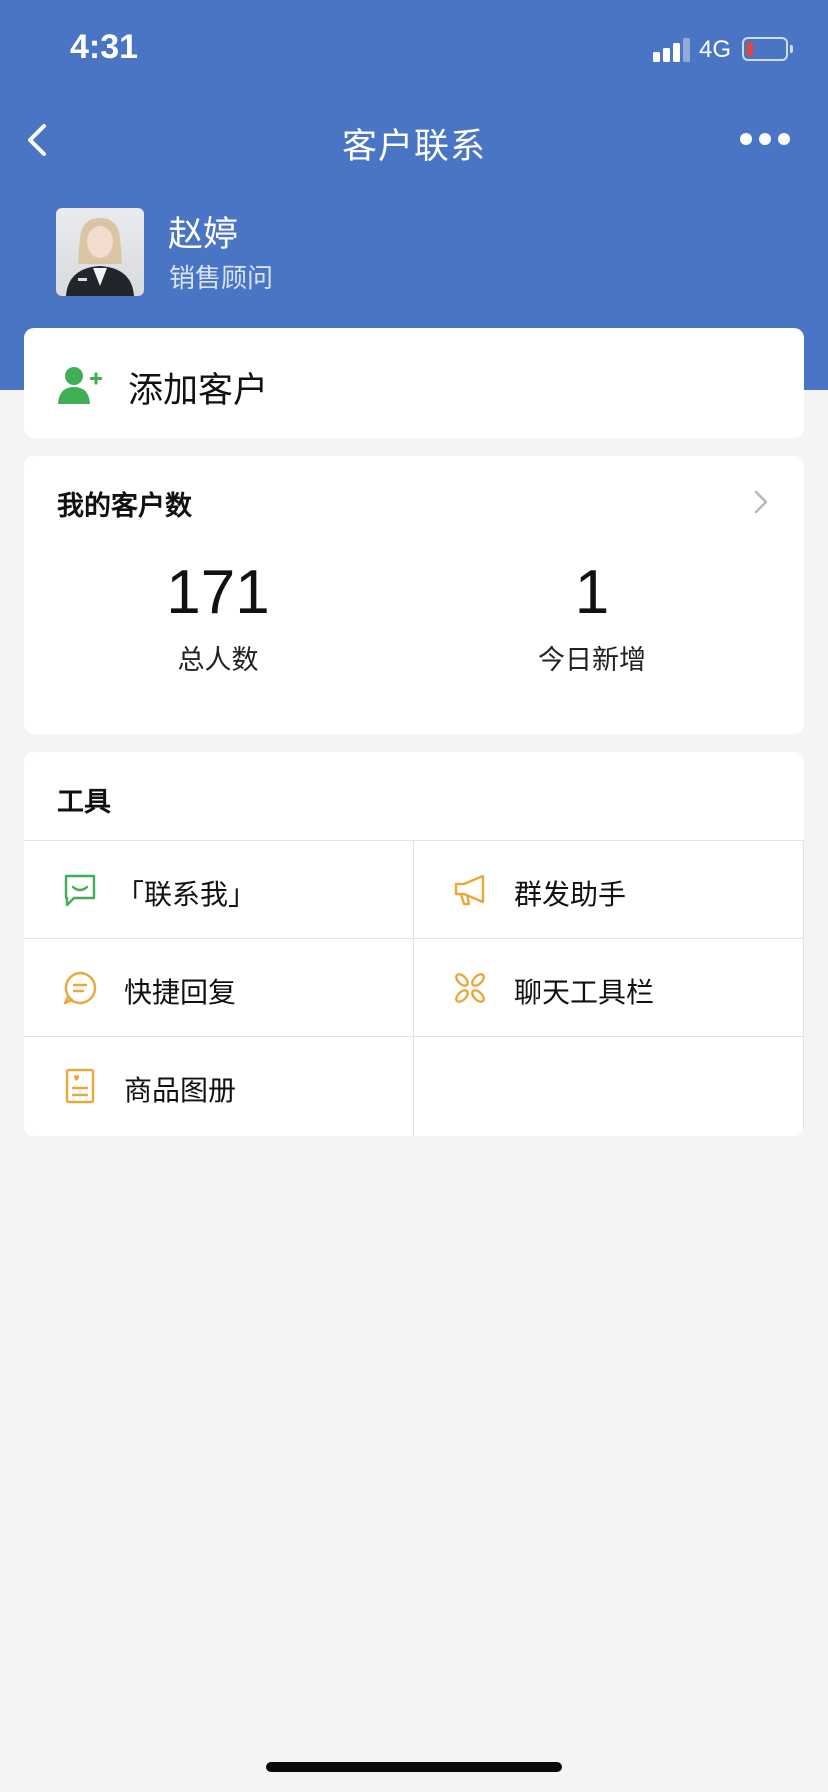  Describe the element at coordinates (592, 592) in the screenshot. I see `stat-new-value: 1` at that location.